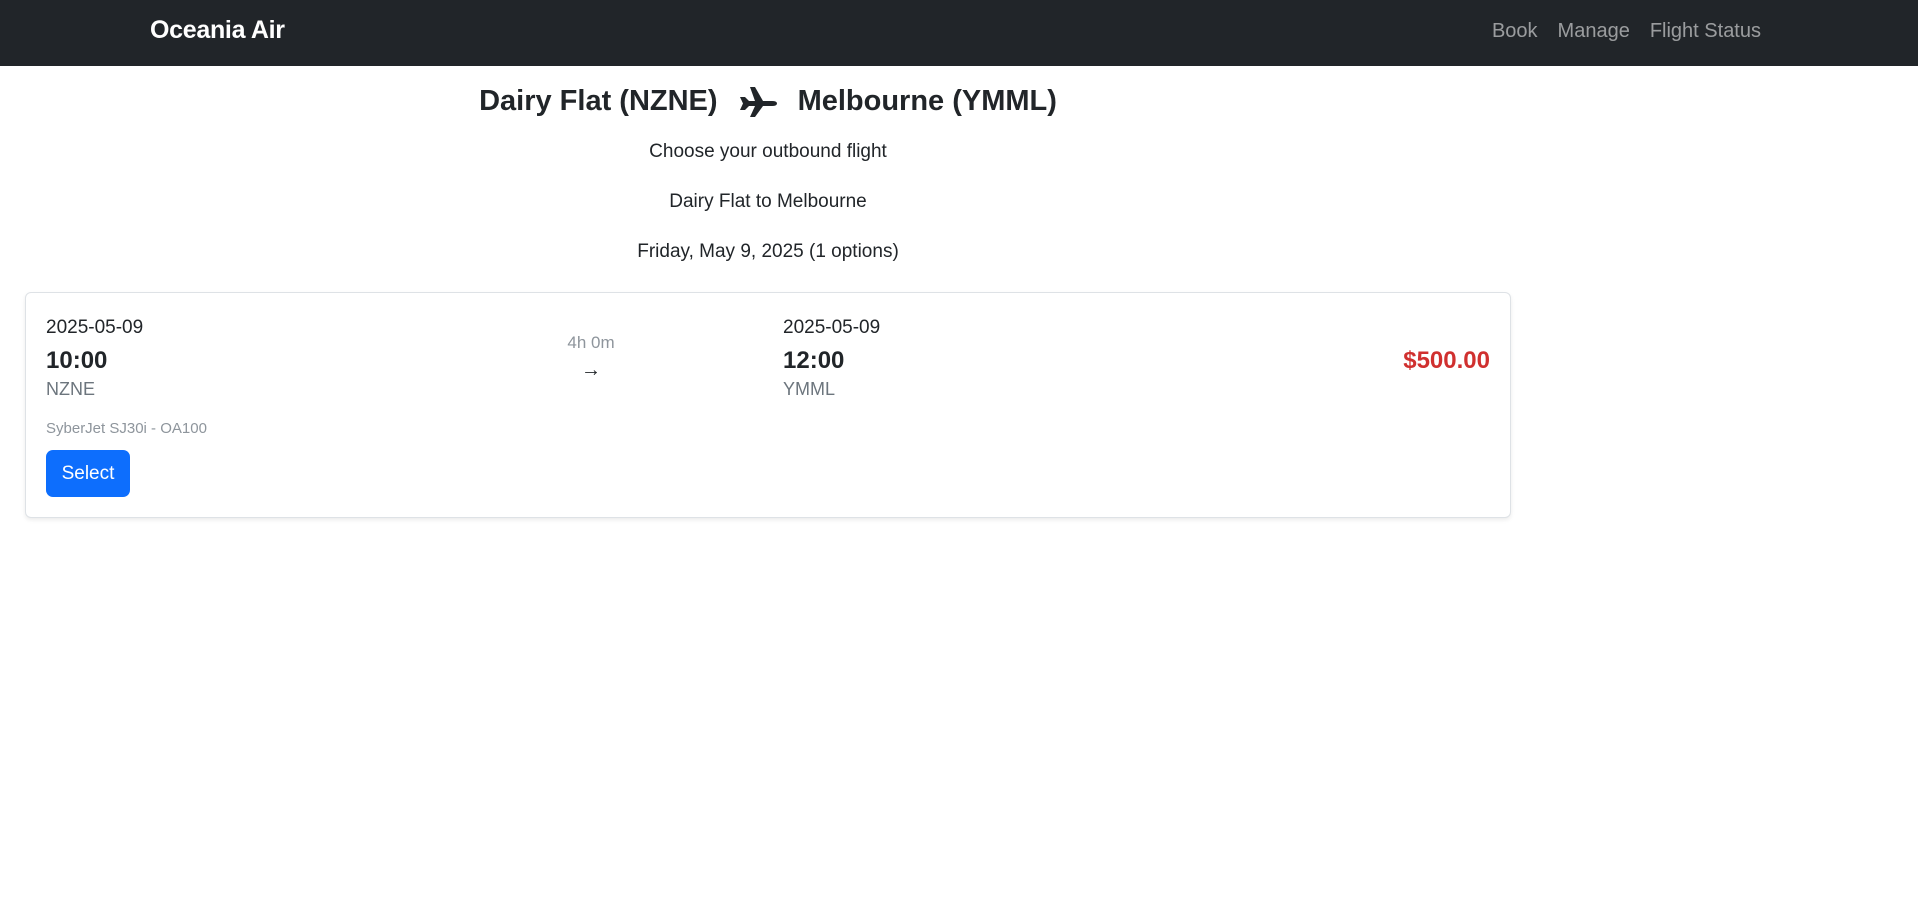 This screenshot has height=911, width=1918. Describe the element at coordinates (88, 473) in the screenshot. I see `select-flight-button: Select` at that location.